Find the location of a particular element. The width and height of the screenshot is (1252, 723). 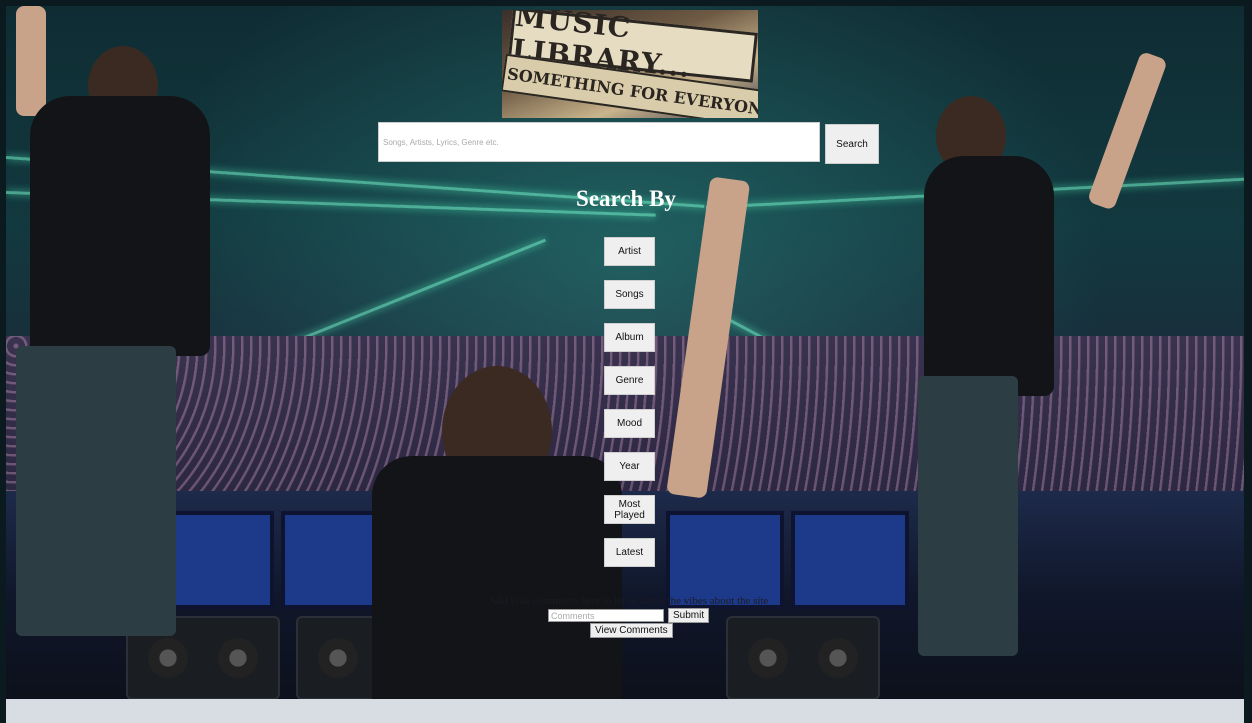

search-by-album-button: Album is located at coordinates (629, 337).